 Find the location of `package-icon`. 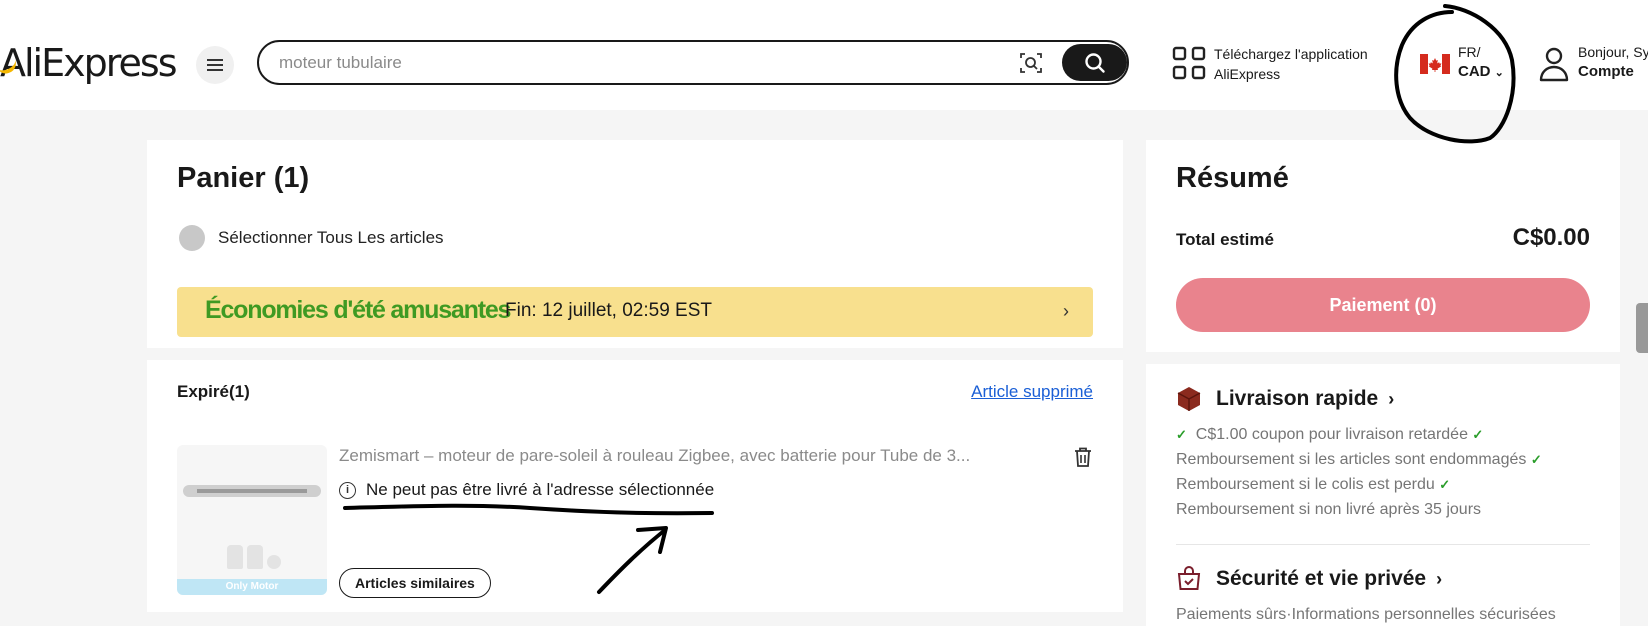

package-icon is located at coordinates (1189, 399).